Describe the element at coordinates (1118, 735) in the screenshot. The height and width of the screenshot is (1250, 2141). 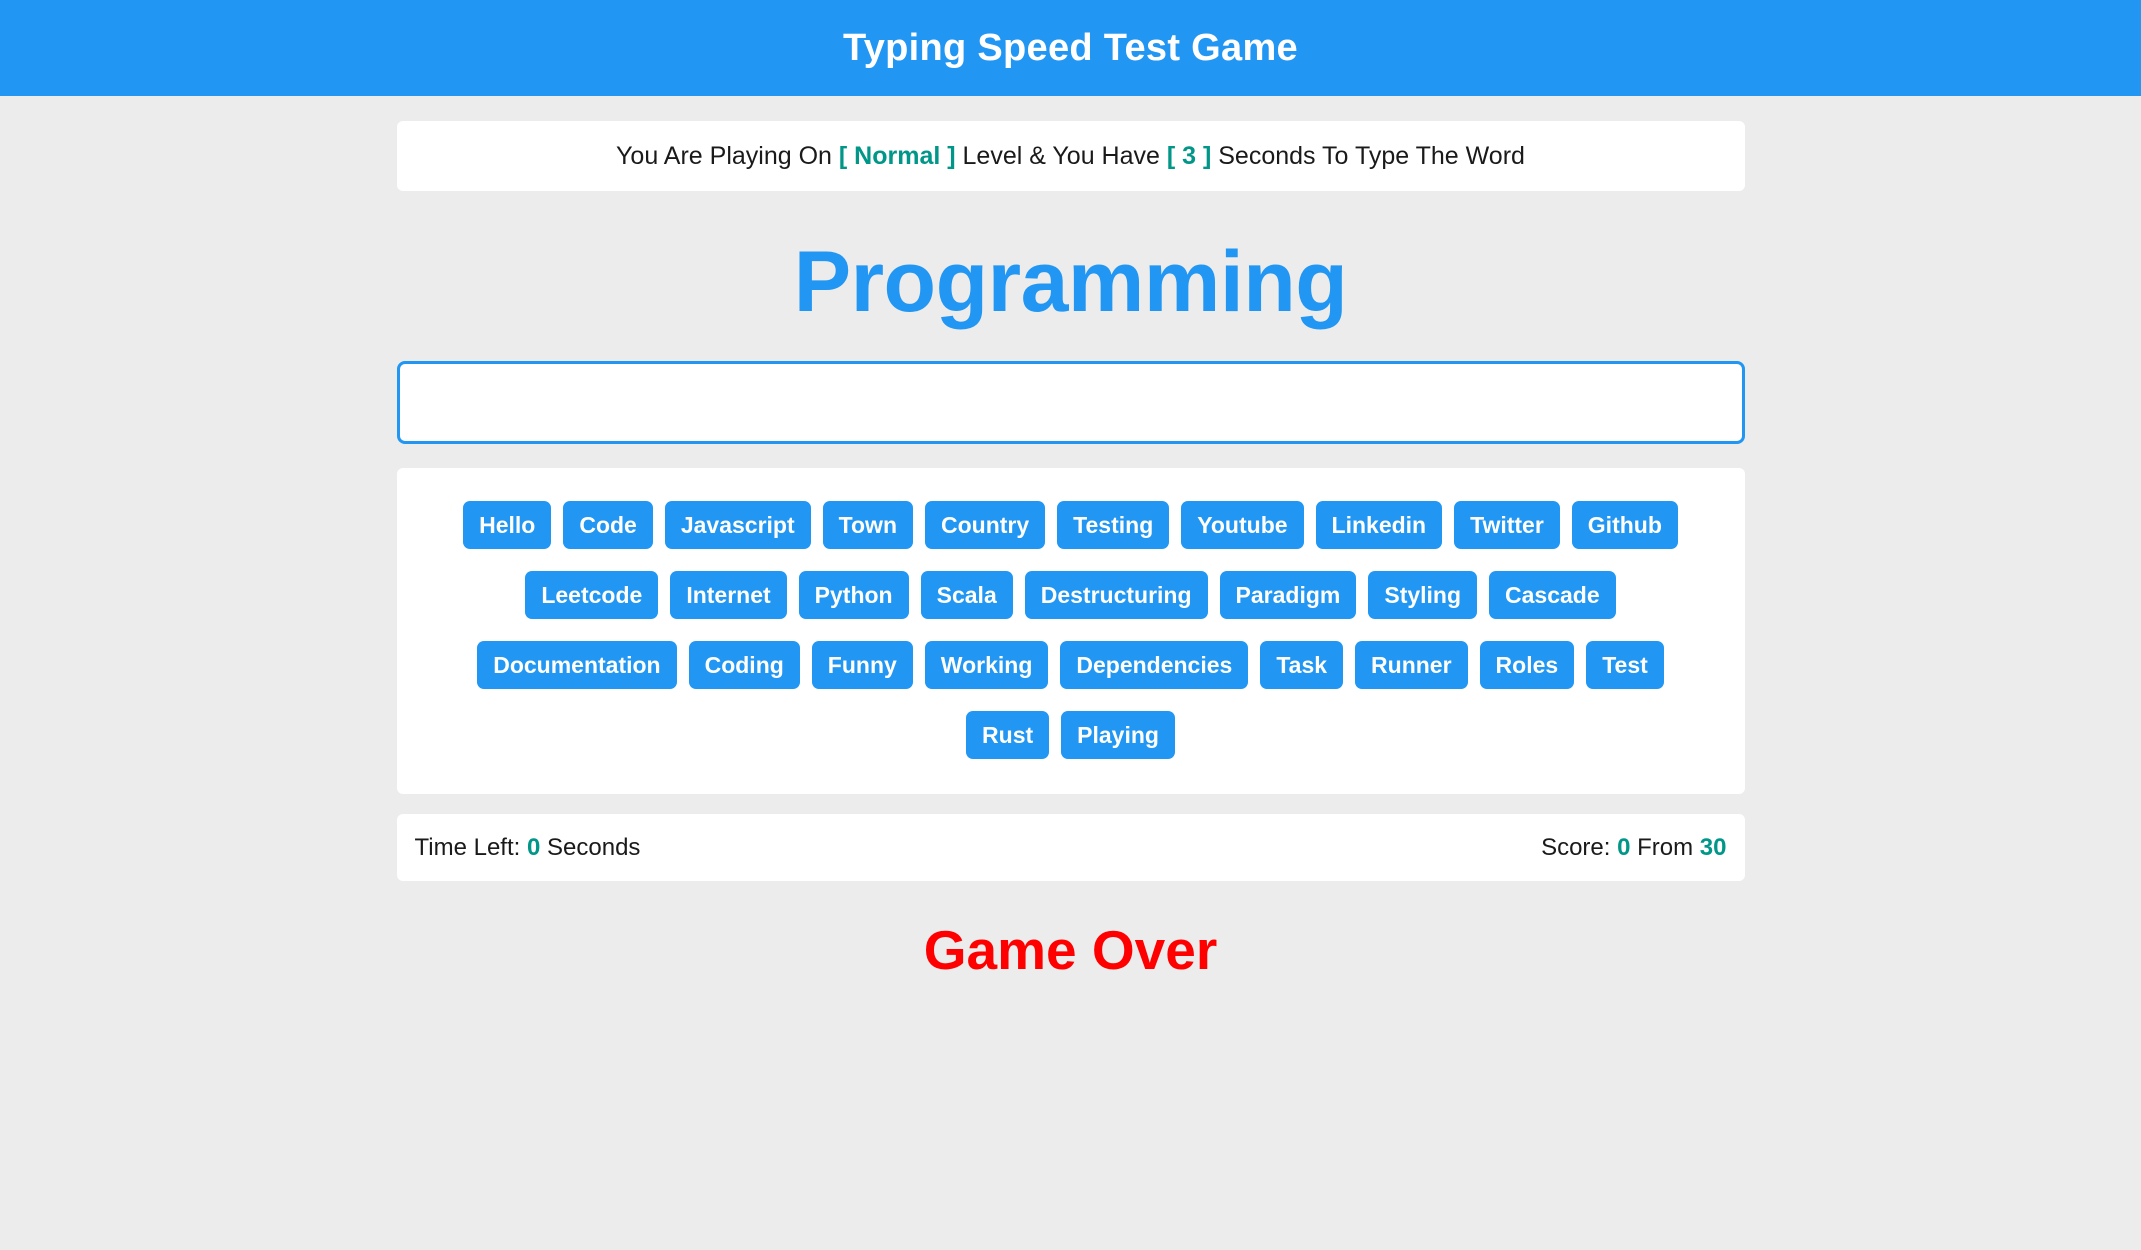
I see `word-chip: Playing` at that location.